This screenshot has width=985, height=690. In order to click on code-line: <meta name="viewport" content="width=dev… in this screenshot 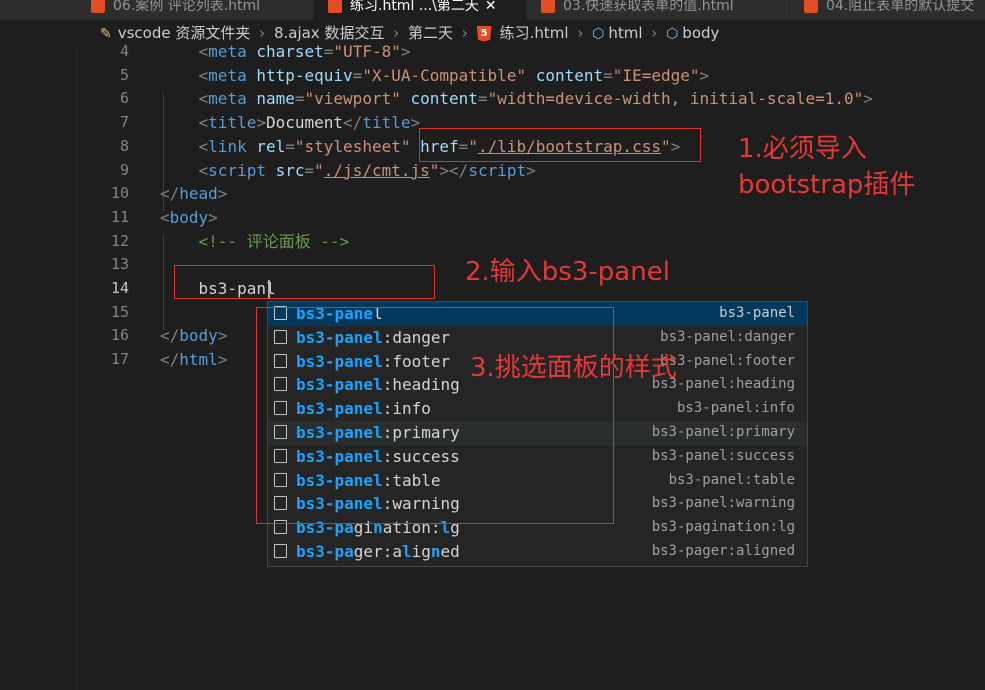, I will do `click(516, 99)`.